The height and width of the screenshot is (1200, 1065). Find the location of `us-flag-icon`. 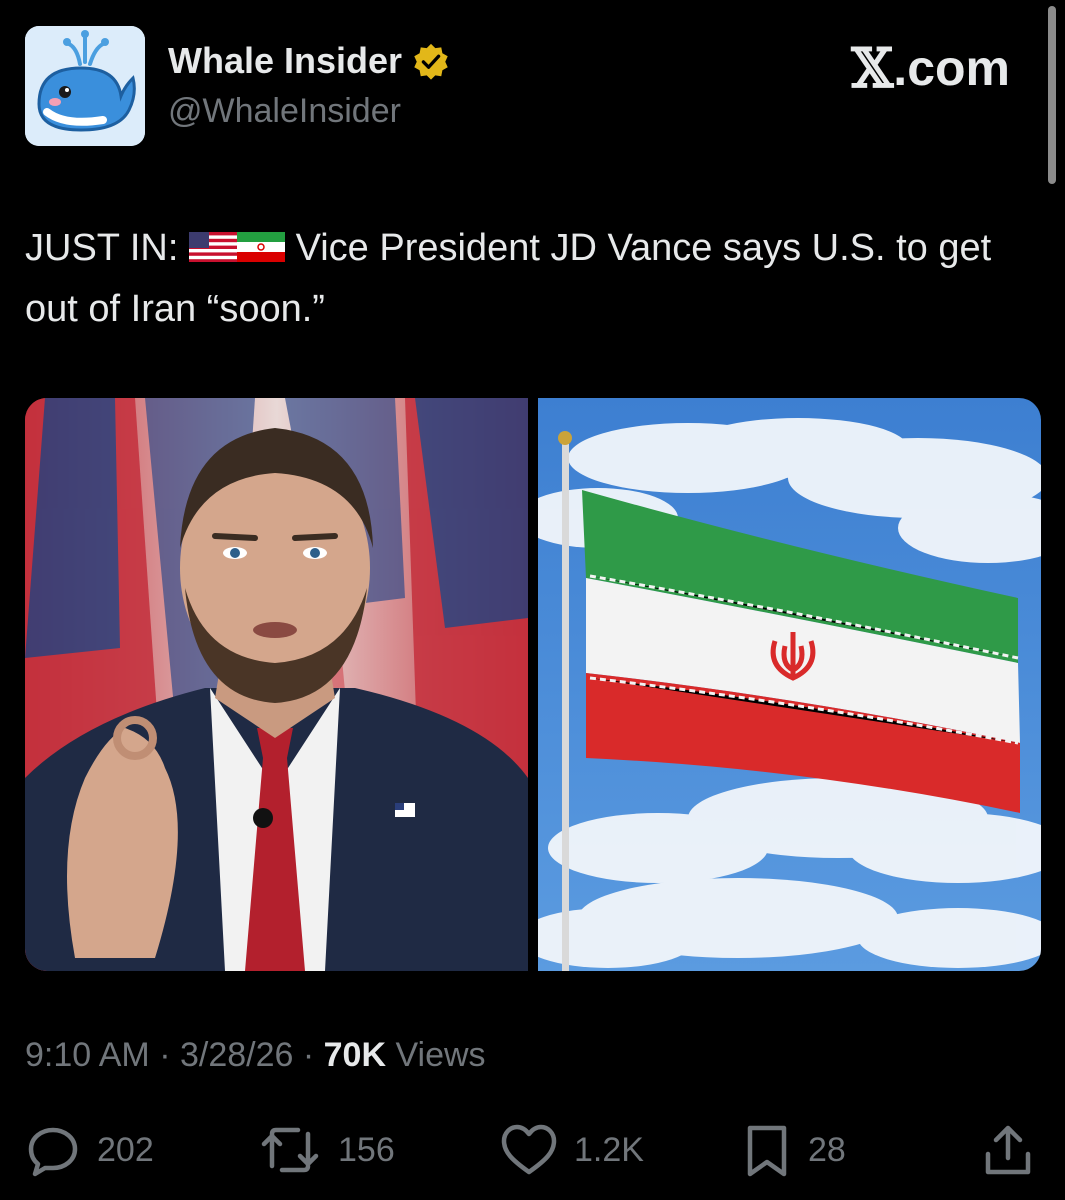

us-flag-icon is located at coordinates (213, 246).